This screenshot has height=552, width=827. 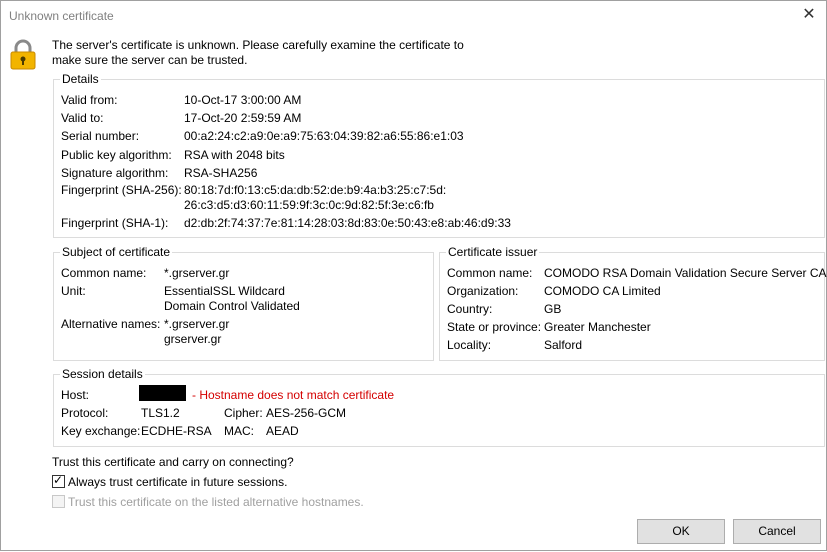 I want to click on issuer-group-label: Certificate issuer, so click(x=493, y=252).